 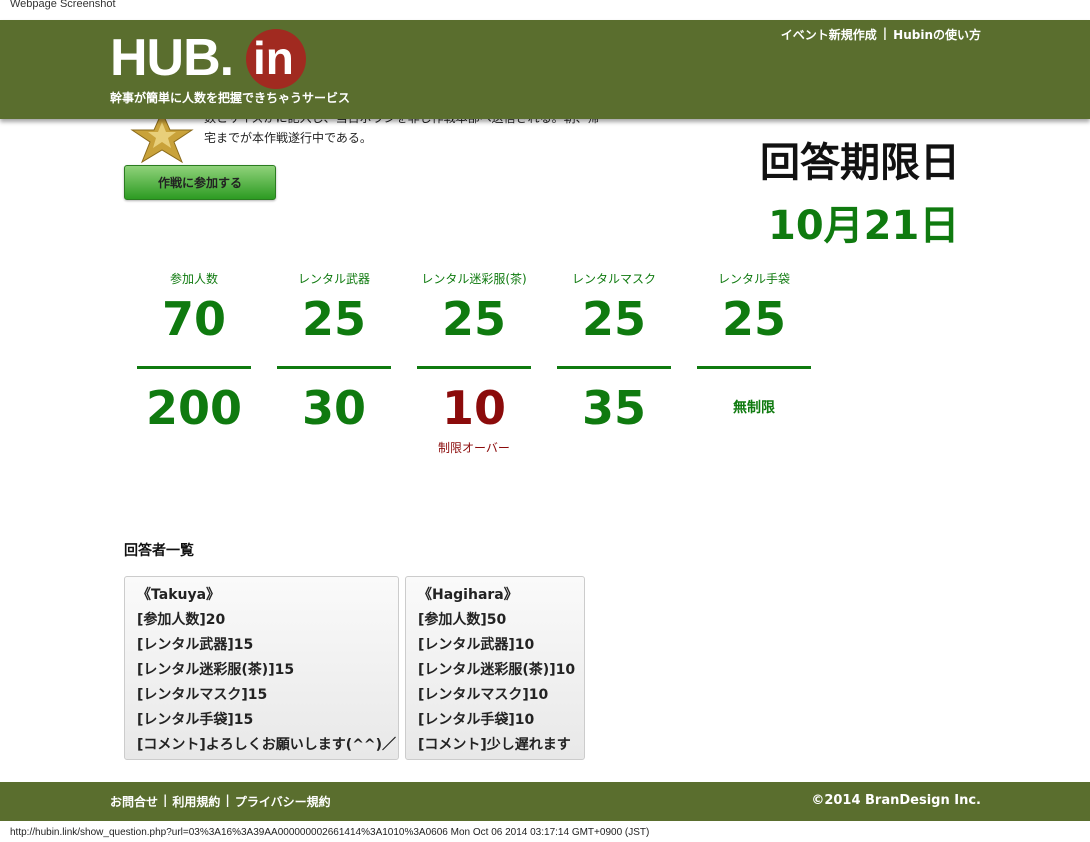 I want to click on respondent-name: 《Takuya》, so click(x=179, y=595).